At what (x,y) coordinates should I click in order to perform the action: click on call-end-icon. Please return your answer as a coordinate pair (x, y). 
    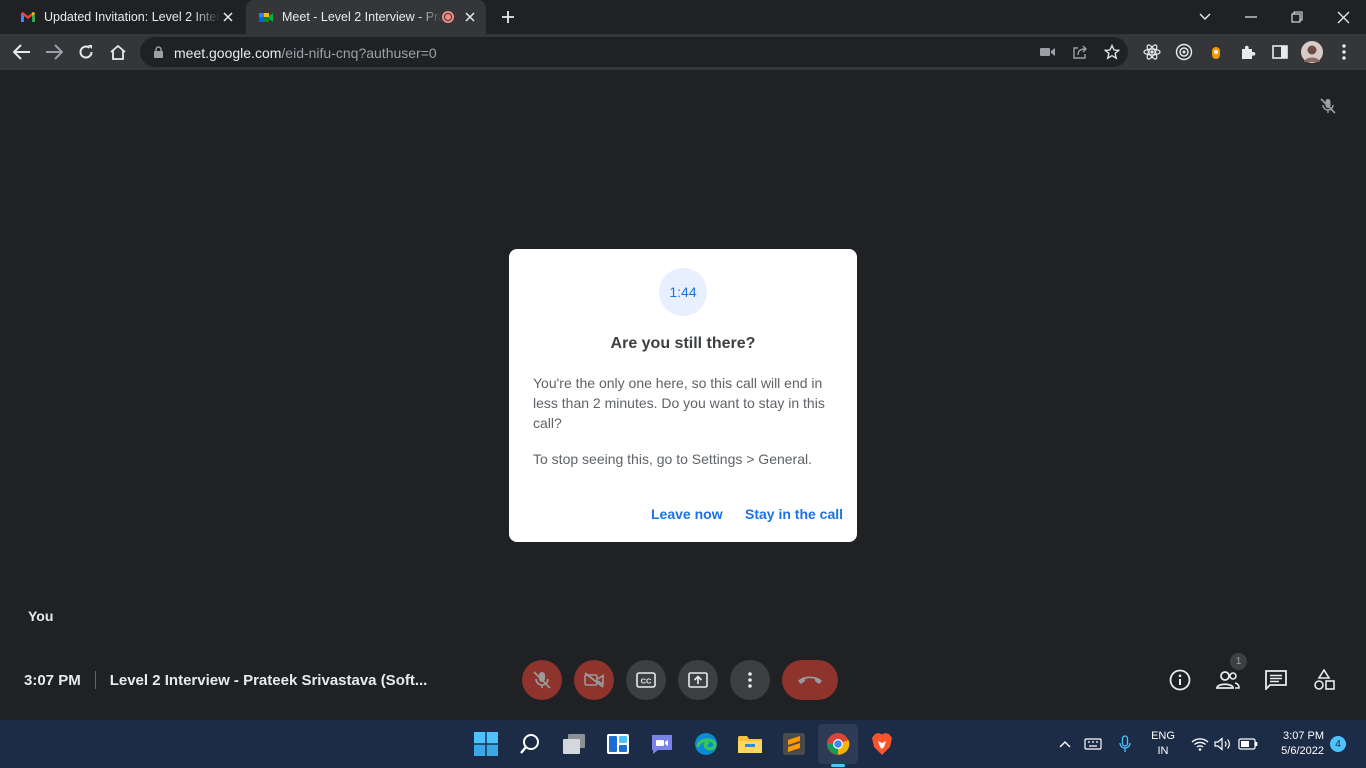
    Looking at the image, I should click on (810, 680).